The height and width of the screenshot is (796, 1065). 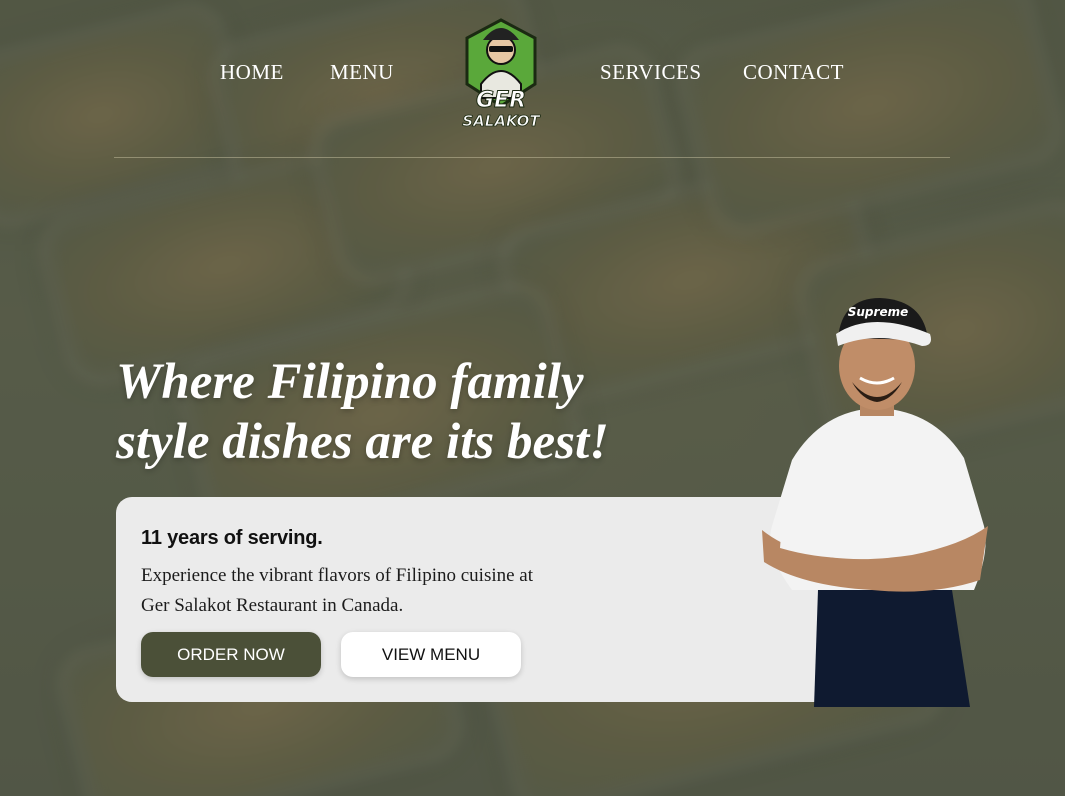 I want to click on card-desc-line-2: Ger Salakot Restaurant in Canada., so click(x=272, y=605).